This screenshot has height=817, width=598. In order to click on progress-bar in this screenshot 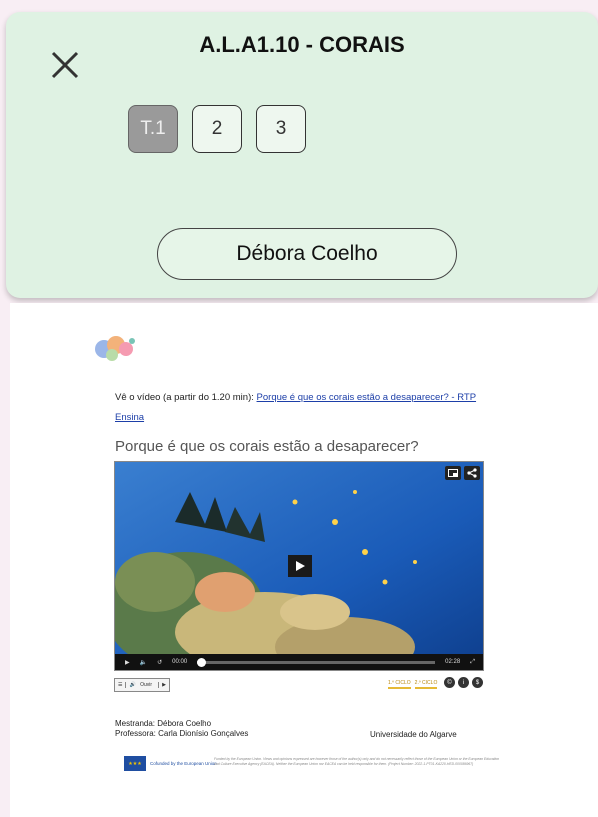, I will do `click(316, 662)`.